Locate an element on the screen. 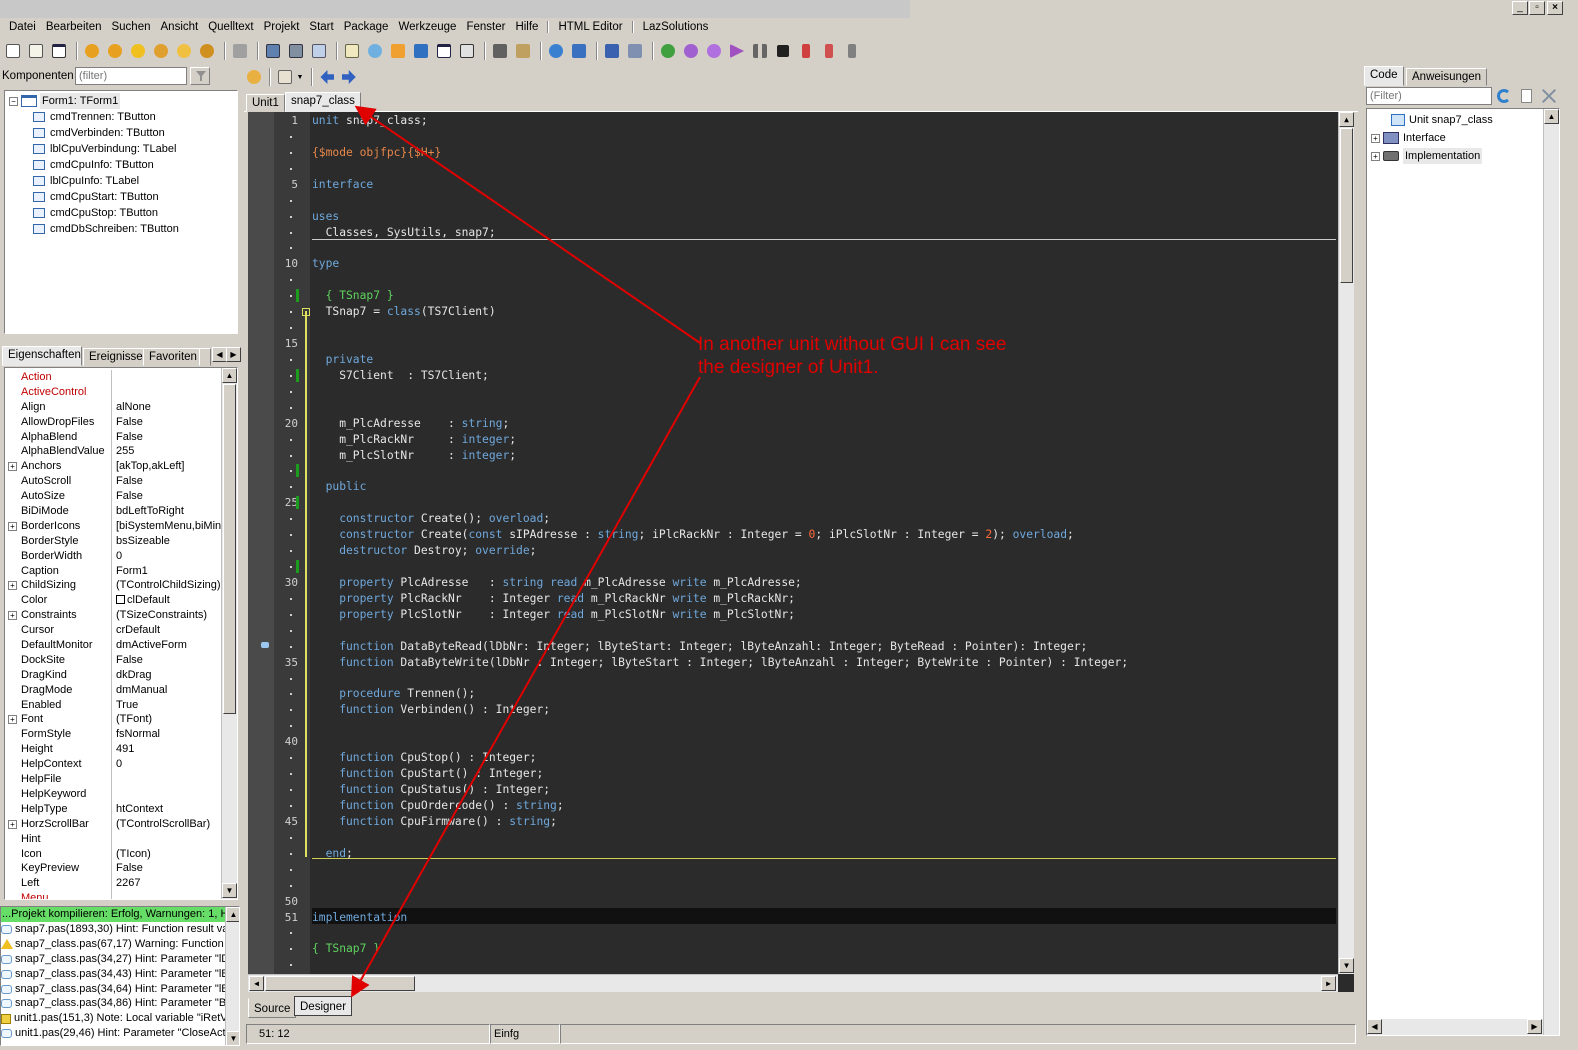  arrow-to-designer-tab is located at coordinates (526, 687).